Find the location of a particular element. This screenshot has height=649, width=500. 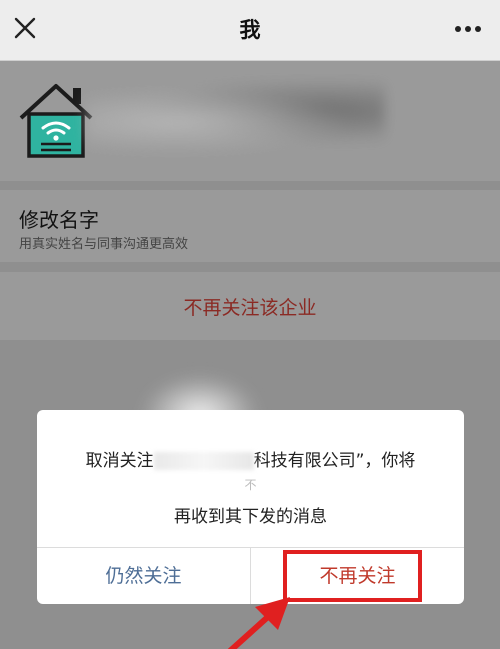

dialog-message-line2: 再收到其下发的消息 is located at coordinates (250, 517).